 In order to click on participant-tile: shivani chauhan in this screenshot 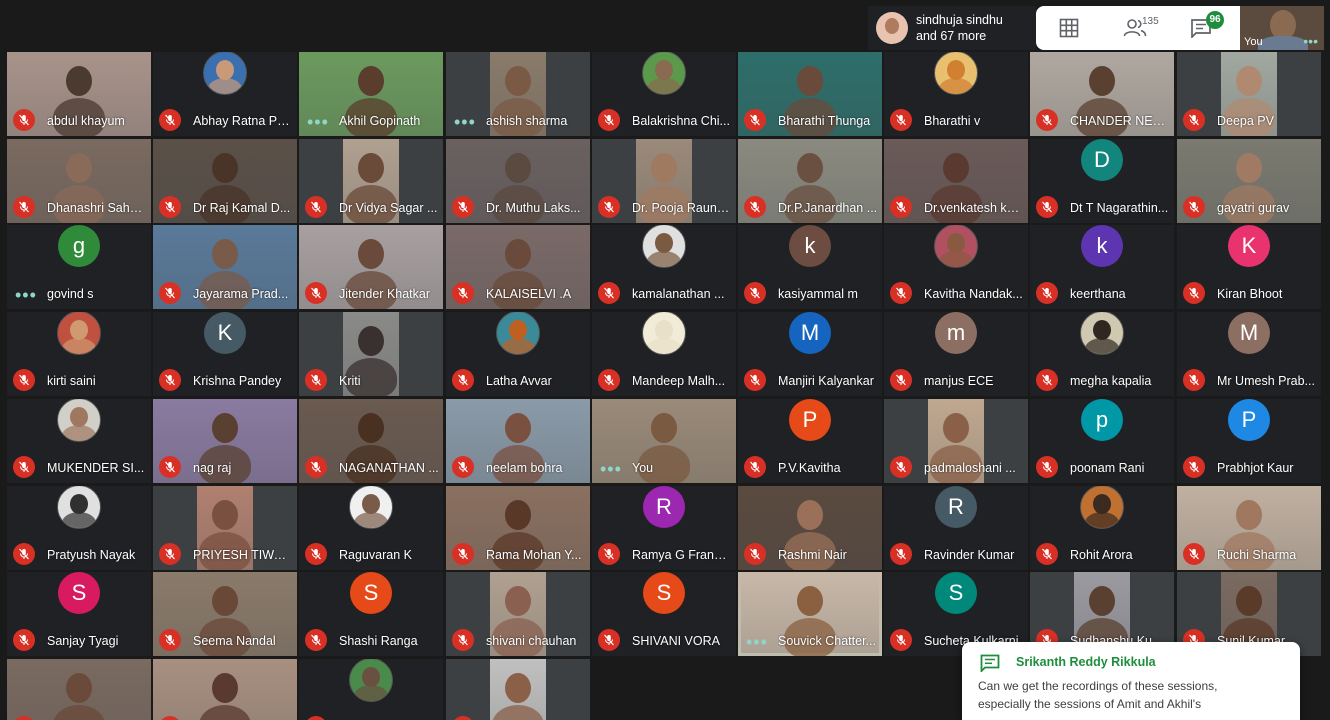, I will do `click(518, 614)`.